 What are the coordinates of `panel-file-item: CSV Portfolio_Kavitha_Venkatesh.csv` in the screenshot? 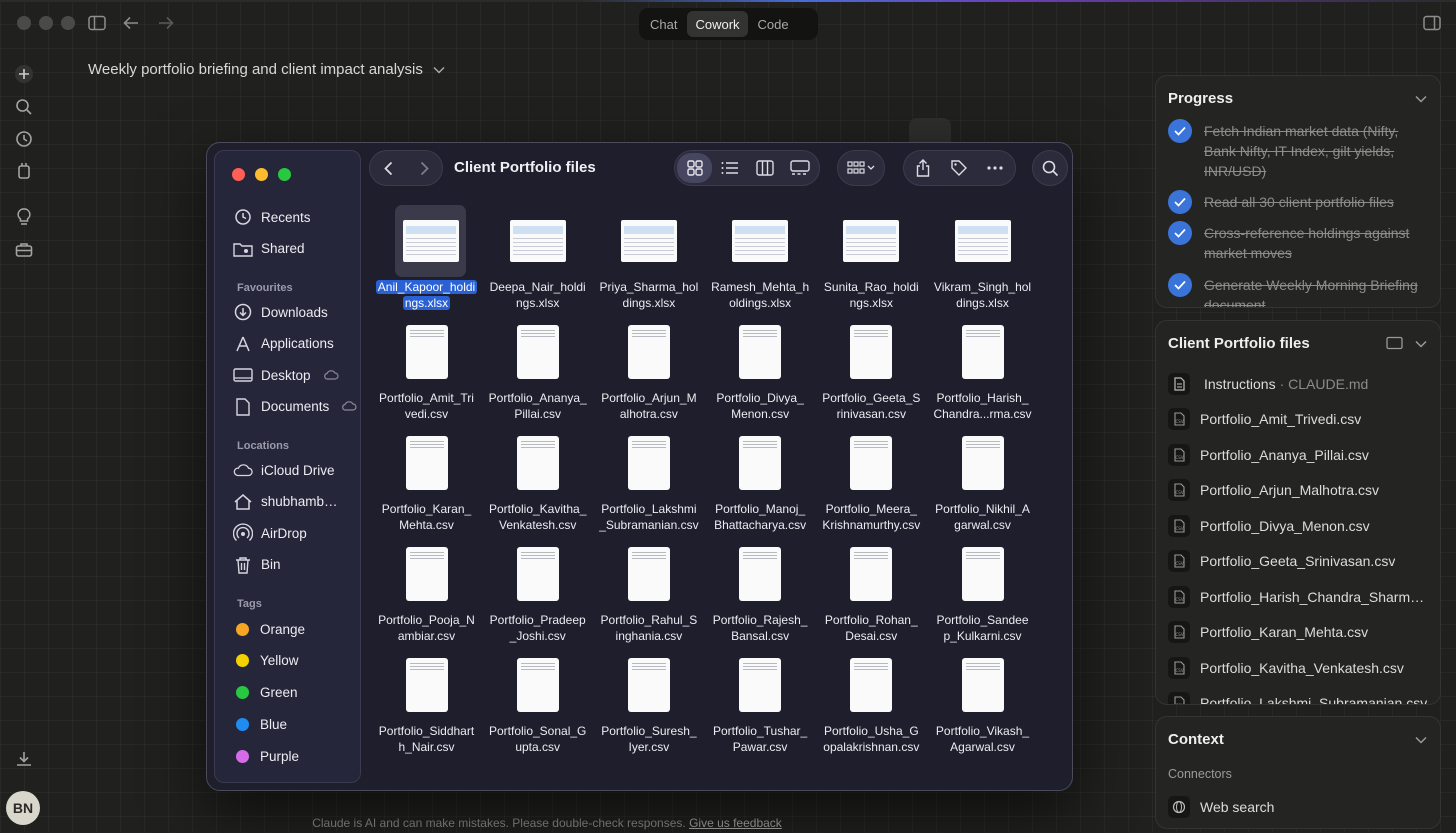 It's located at (1299, 668).